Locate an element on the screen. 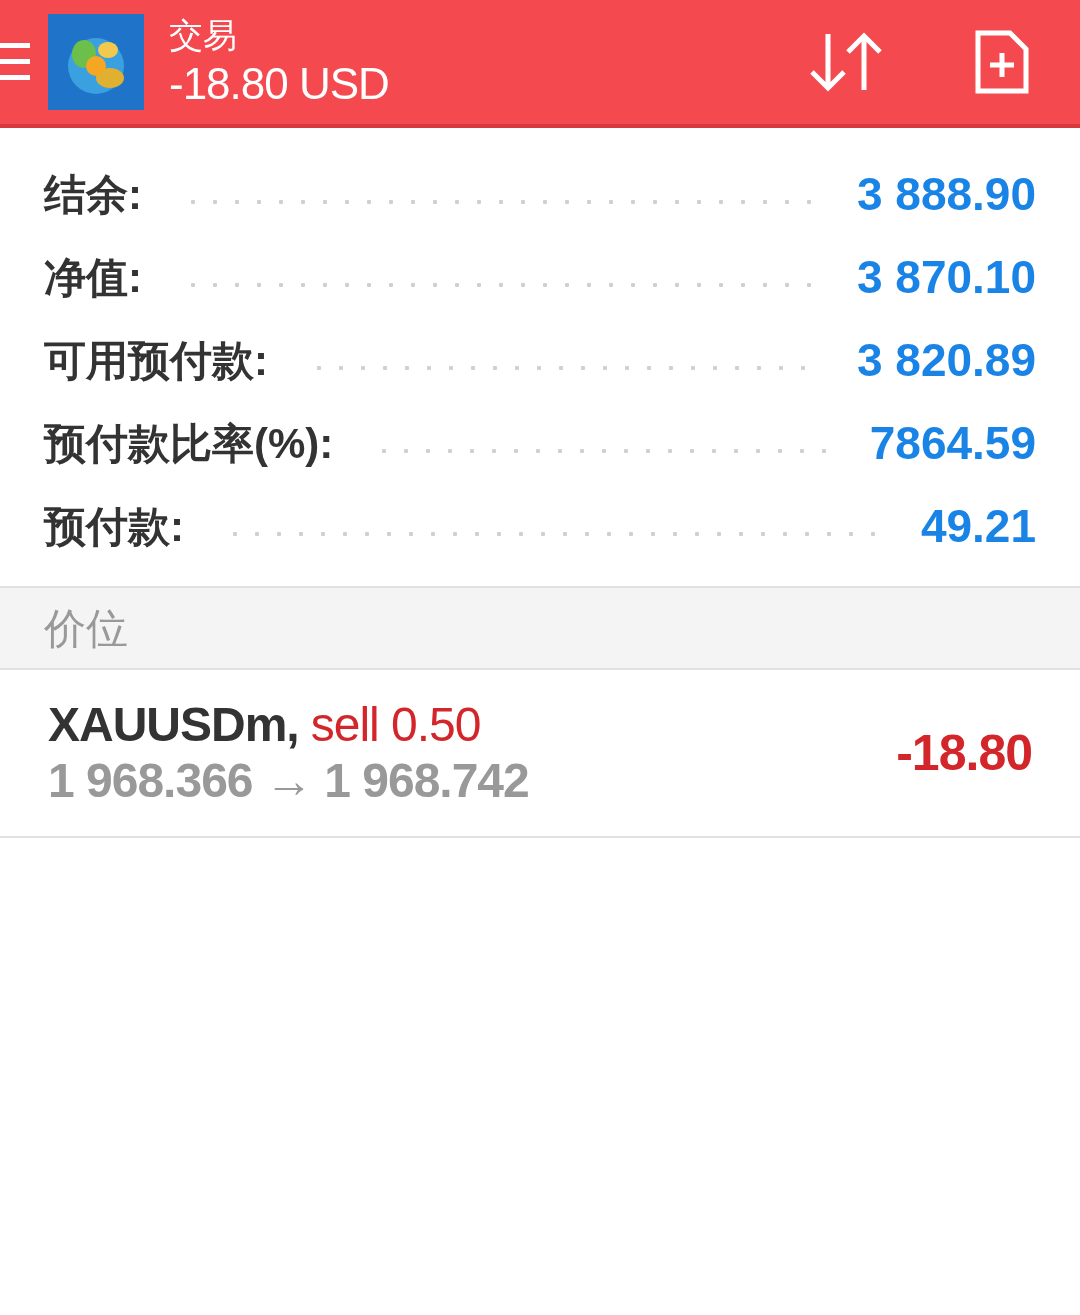 The image size is (1080, 1315). summary-label: 预付款: is located at coordinates (114, 527).